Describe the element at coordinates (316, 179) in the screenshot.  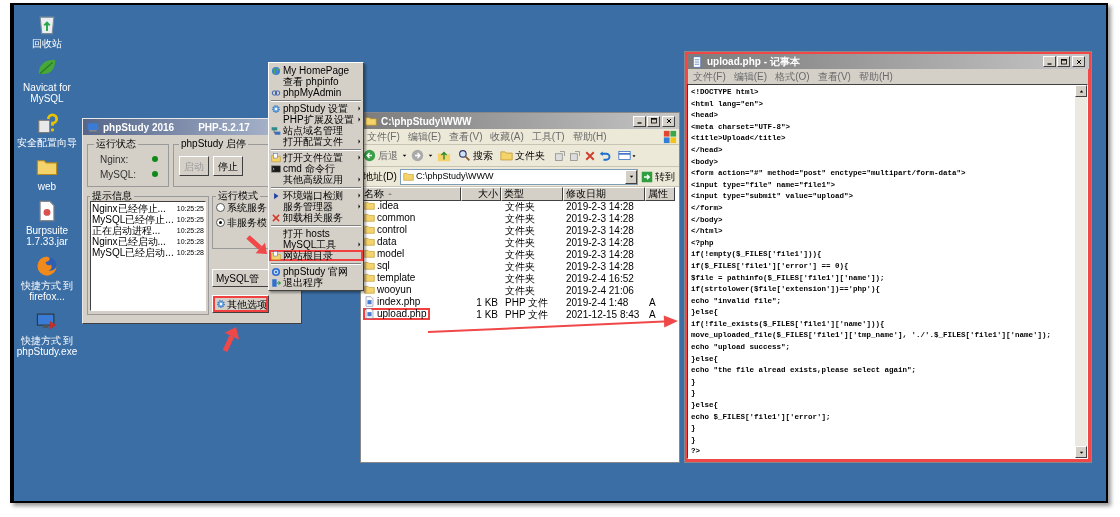
I see `menu-item: 其他高级应用` at that location.